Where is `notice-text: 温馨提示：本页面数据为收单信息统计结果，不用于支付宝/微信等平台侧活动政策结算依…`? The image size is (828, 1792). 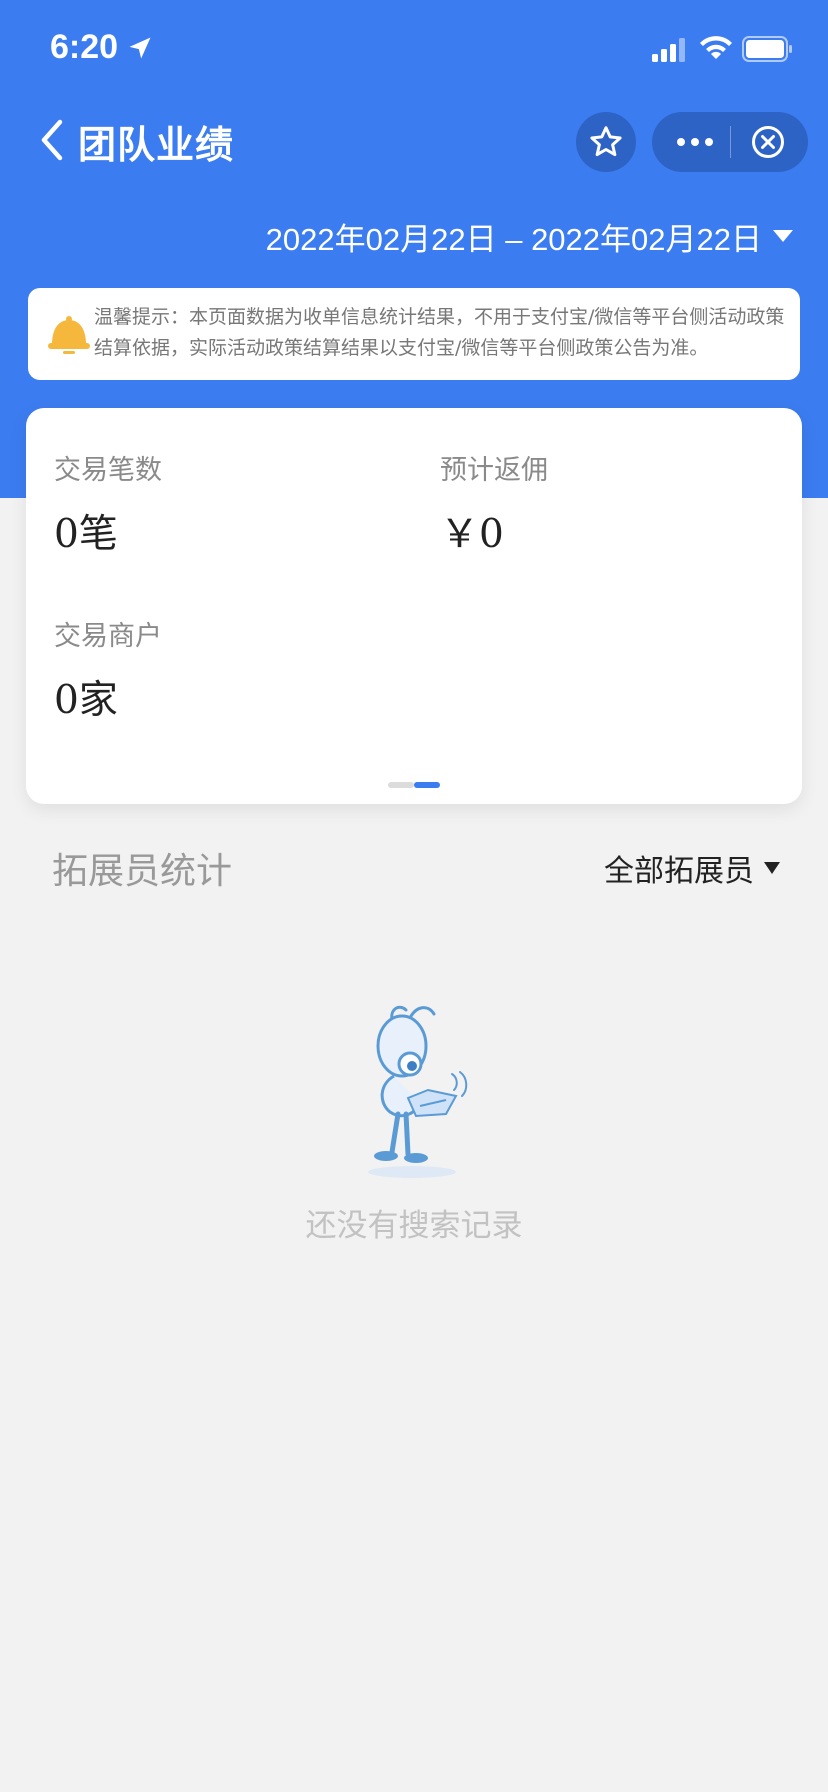
notice-text: 温馨提示：本页面数据为收单信息统计结果，不用于支付宝/微信等平台侧活动政策结算依… is located at coordinates (439, 332).